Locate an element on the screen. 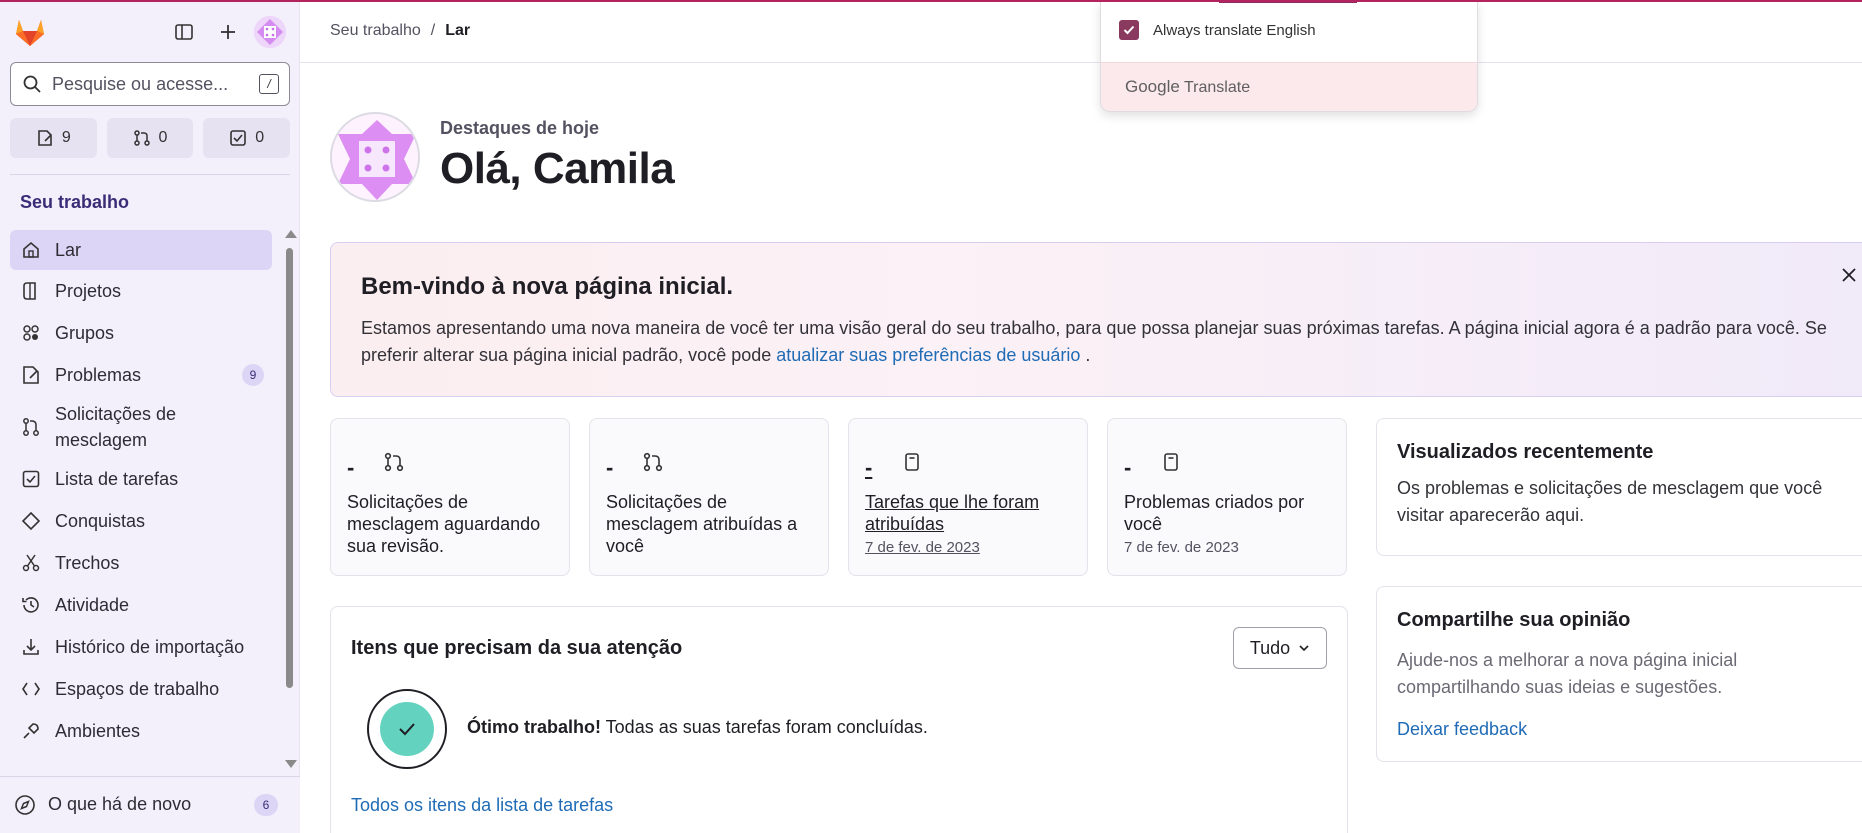 This screenshot has width=1862, height=833. sidebar-item-lista-de-tarefas: Lista de tarefas is located at coordinates (141, 479).